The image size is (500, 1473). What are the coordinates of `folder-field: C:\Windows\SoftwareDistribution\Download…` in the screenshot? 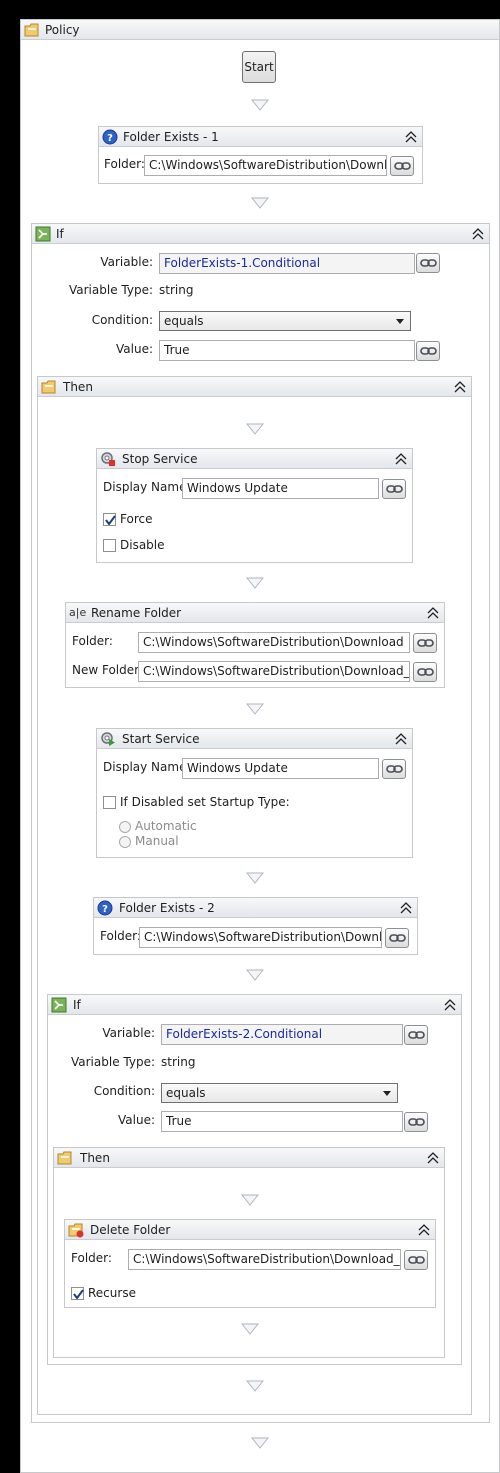 It's located at (264, 1259).